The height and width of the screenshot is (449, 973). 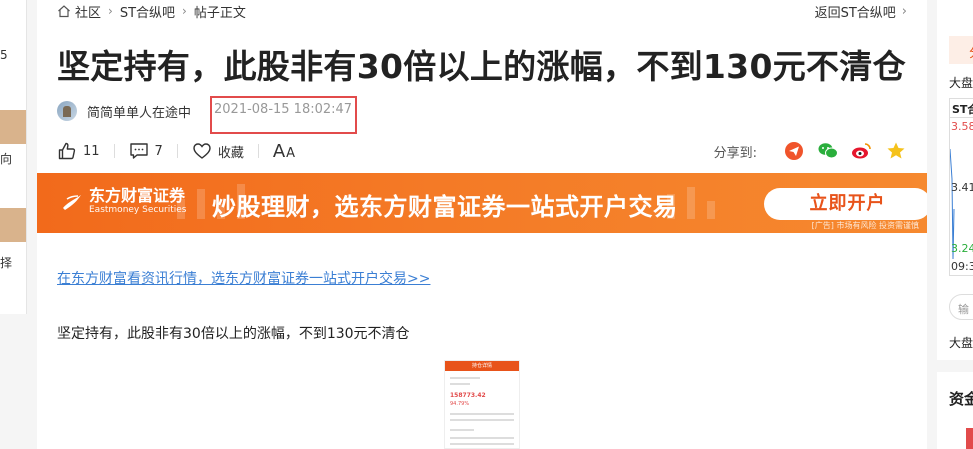 I want to click on eastmoney-logo: 东方财富证券 Eastmoney Securities, so click(x=123, y=201).